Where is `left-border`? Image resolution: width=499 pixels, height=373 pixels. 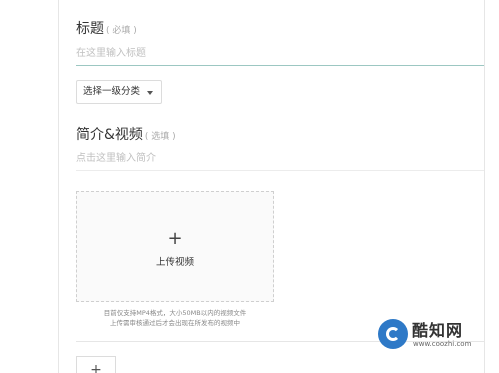 left-border is located at coordinates (58, 186).